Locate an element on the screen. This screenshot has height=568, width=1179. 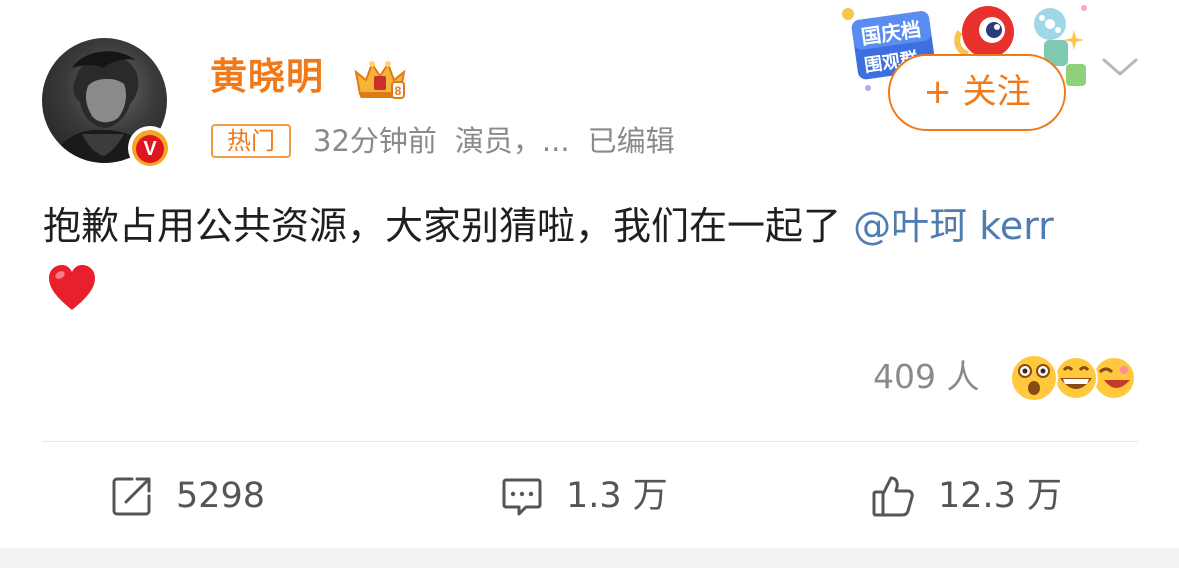
follow-button: + 关注 is located at coordinates (977, 92).